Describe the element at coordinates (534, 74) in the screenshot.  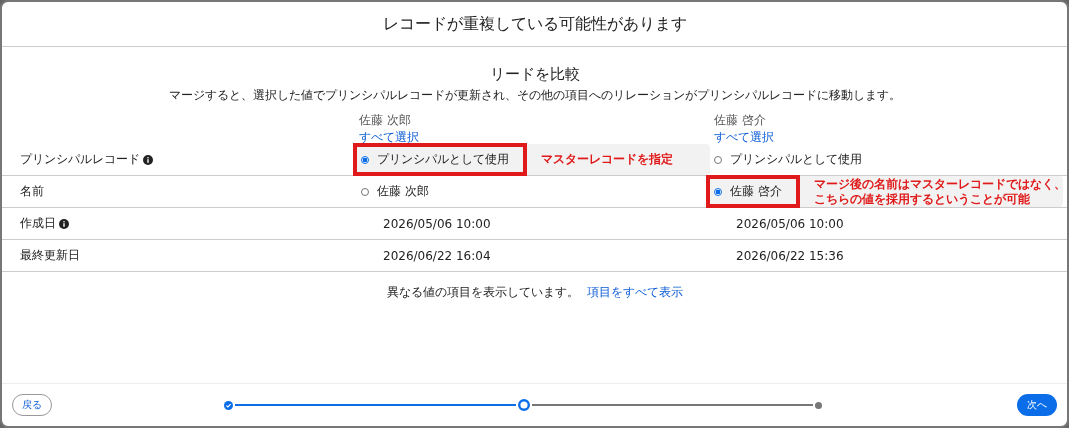
I see `compare-heading: リードを比較` at that location.